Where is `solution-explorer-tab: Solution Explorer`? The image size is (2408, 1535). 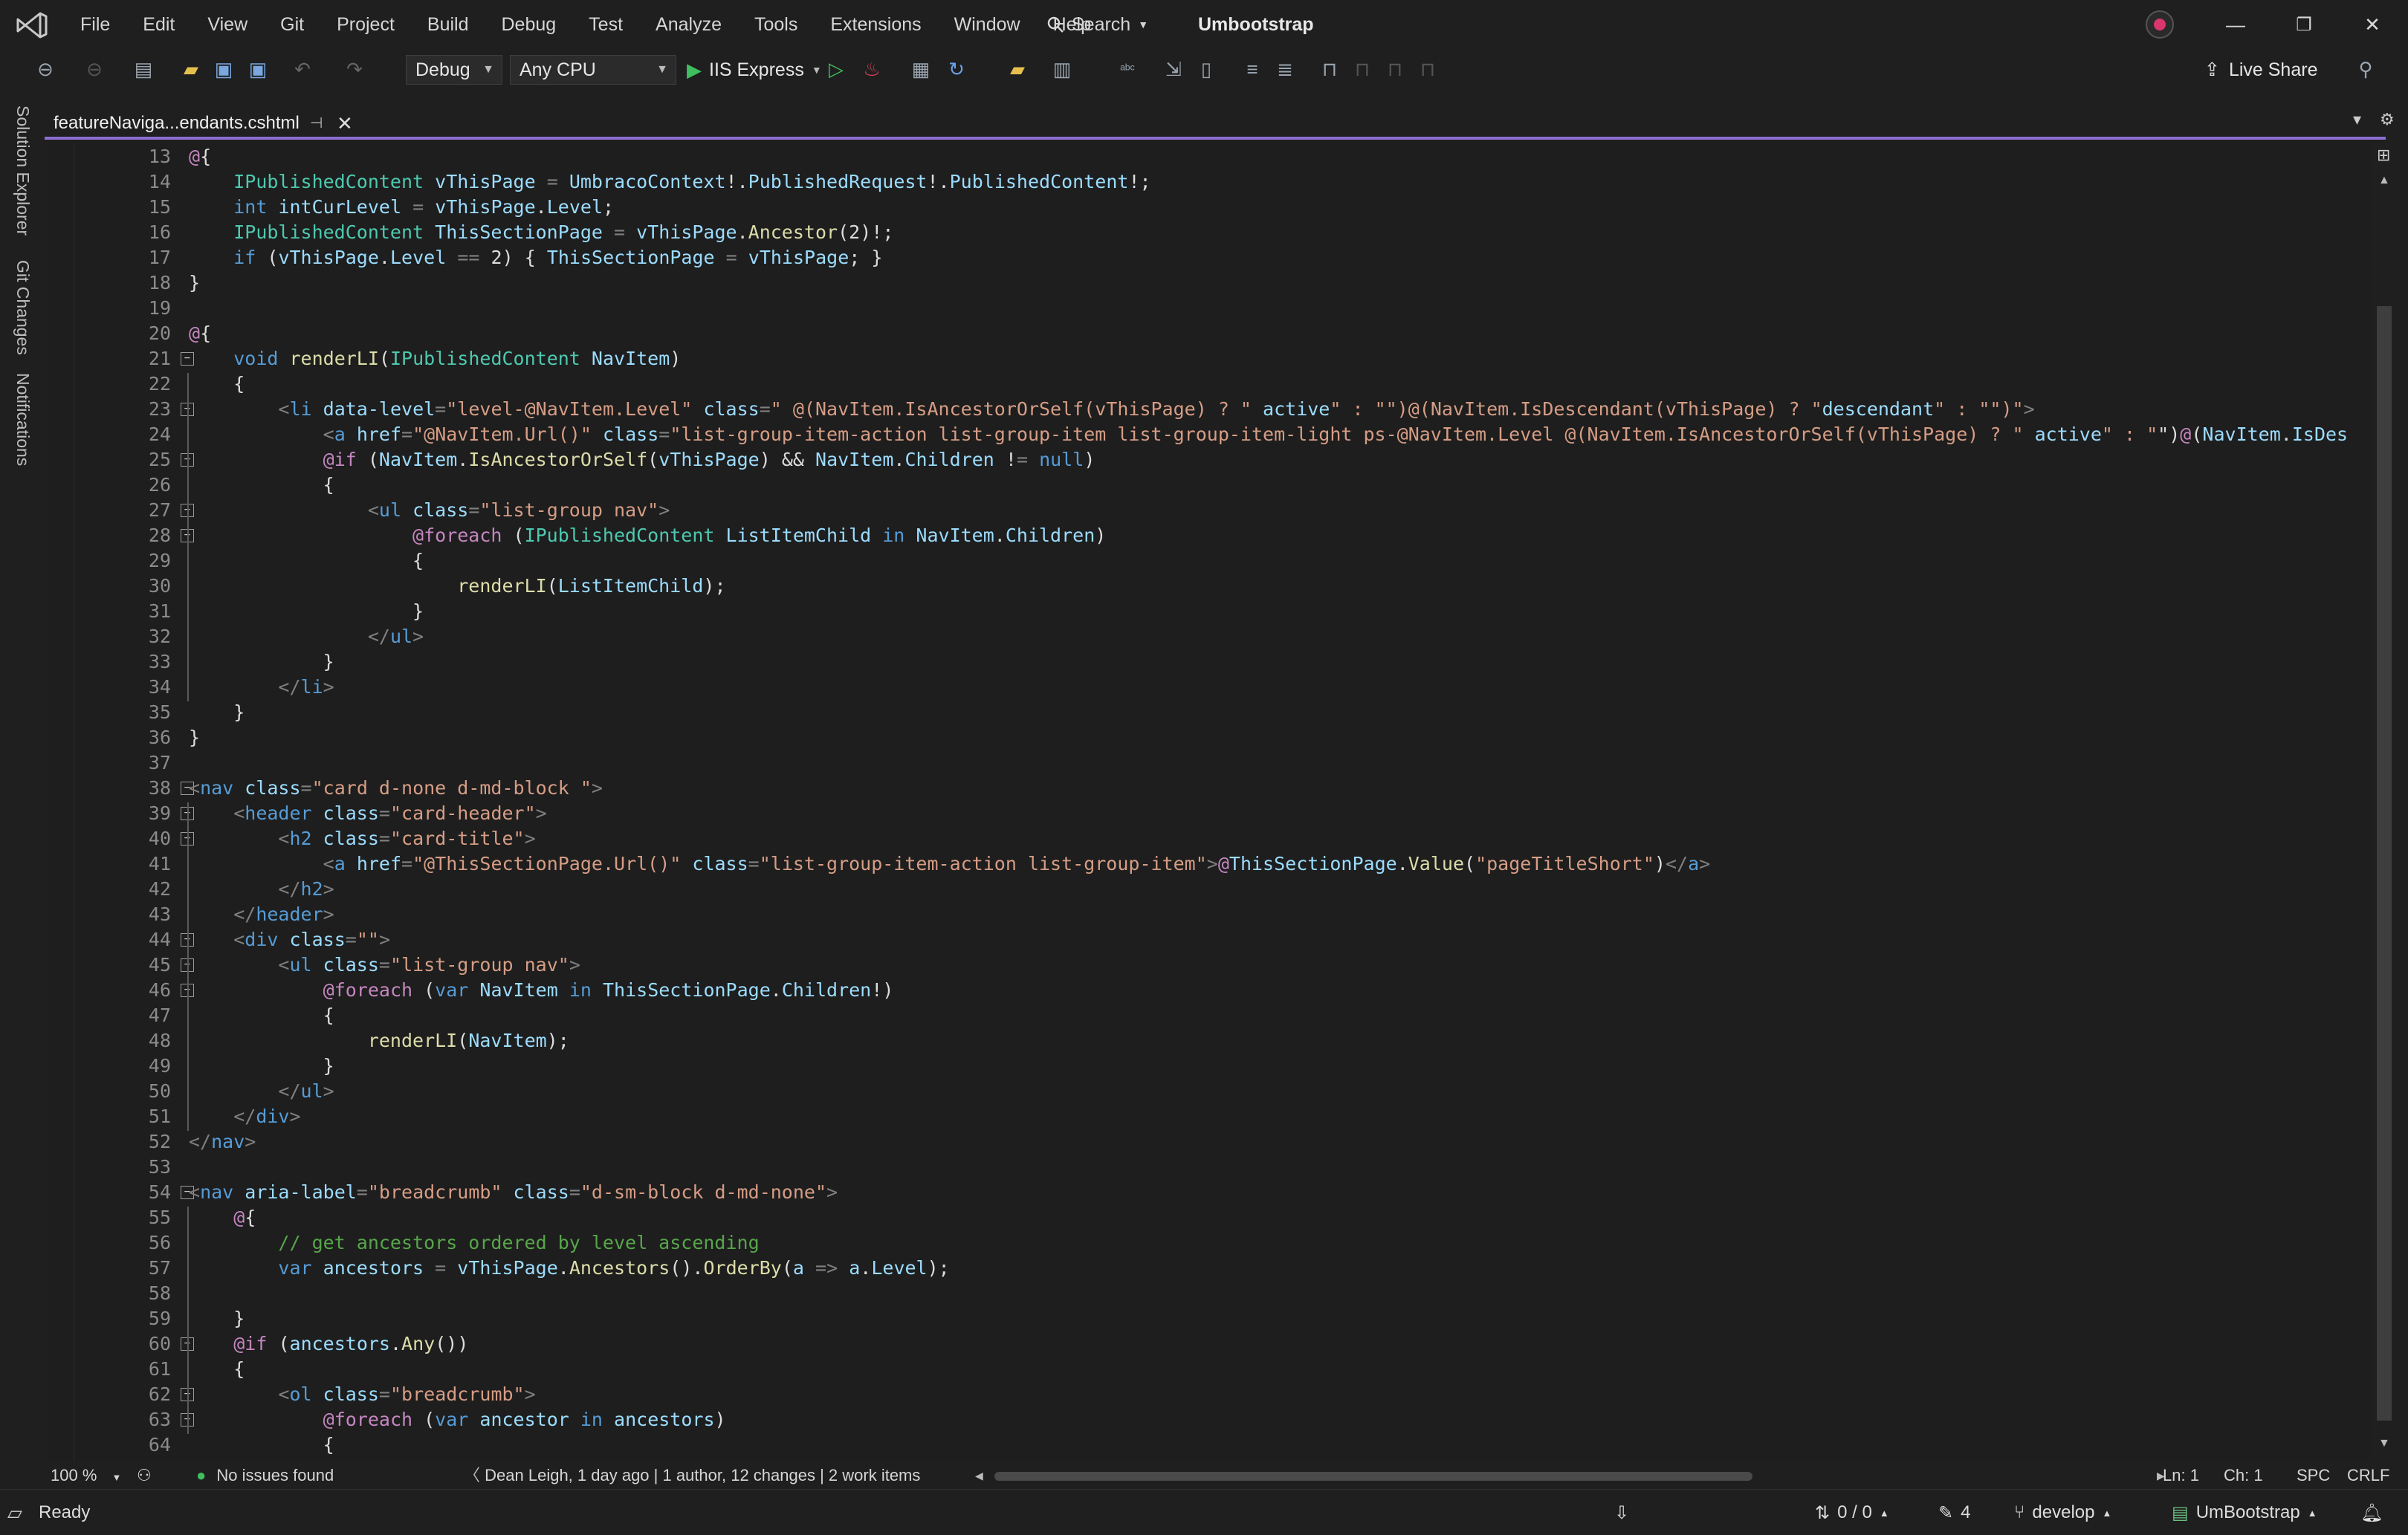
solution-explorer-tab: Solution Explorer is located at coordinates (22, 171).